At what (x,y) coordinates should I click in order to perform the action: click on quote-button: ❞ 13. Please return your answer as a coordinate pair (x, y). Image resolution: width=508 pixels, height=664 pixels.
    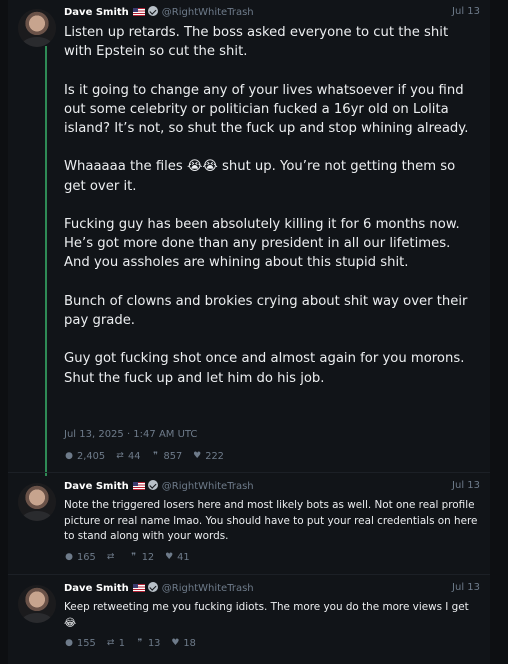
    Looking at the image, I should click on (148, 643).